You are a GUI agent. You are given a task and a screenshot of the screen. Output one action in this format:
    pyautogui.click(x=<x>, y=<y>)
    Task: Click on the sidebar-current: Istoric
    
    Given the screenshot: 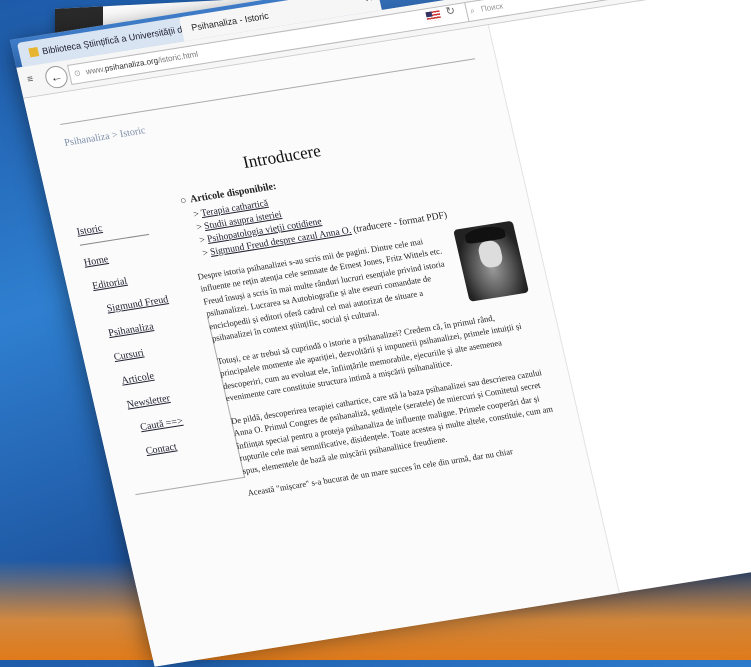 What is the action you would take?
    pyautogui.click(x=122, y=225)
    